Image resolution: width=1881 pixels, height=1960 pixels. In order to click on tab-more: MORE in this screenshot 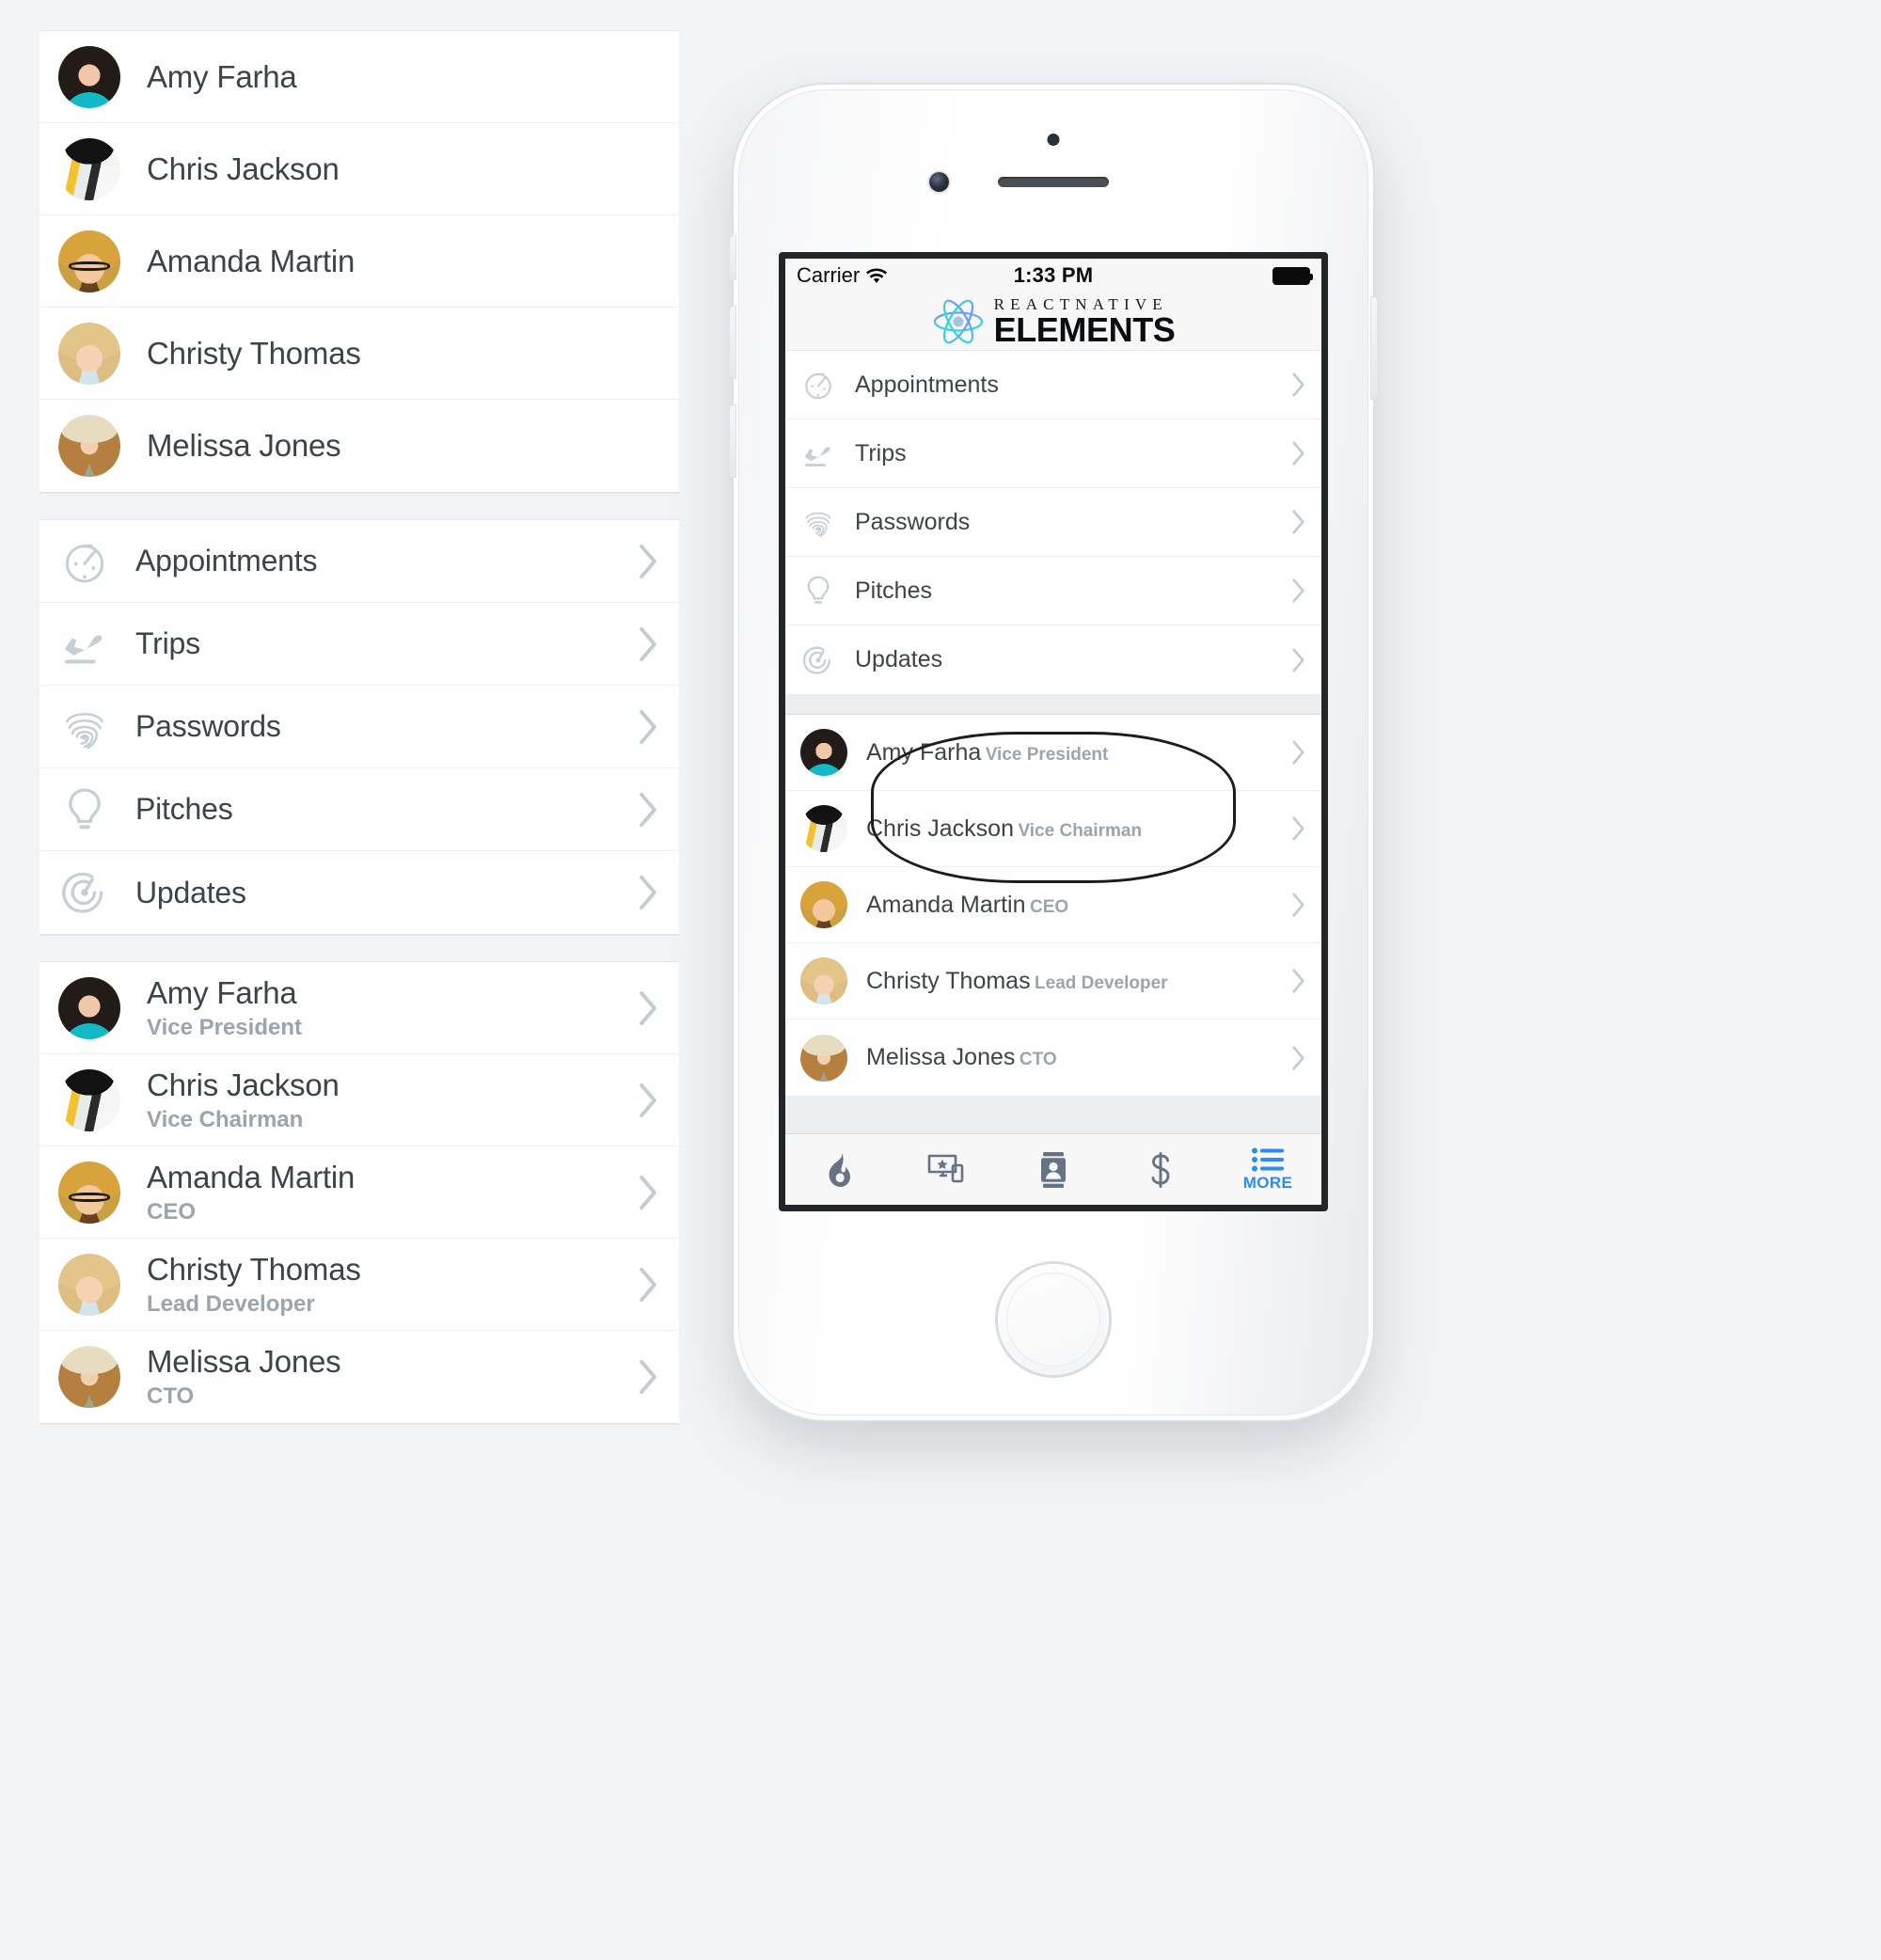, I will do `click(1267, 1170)`.